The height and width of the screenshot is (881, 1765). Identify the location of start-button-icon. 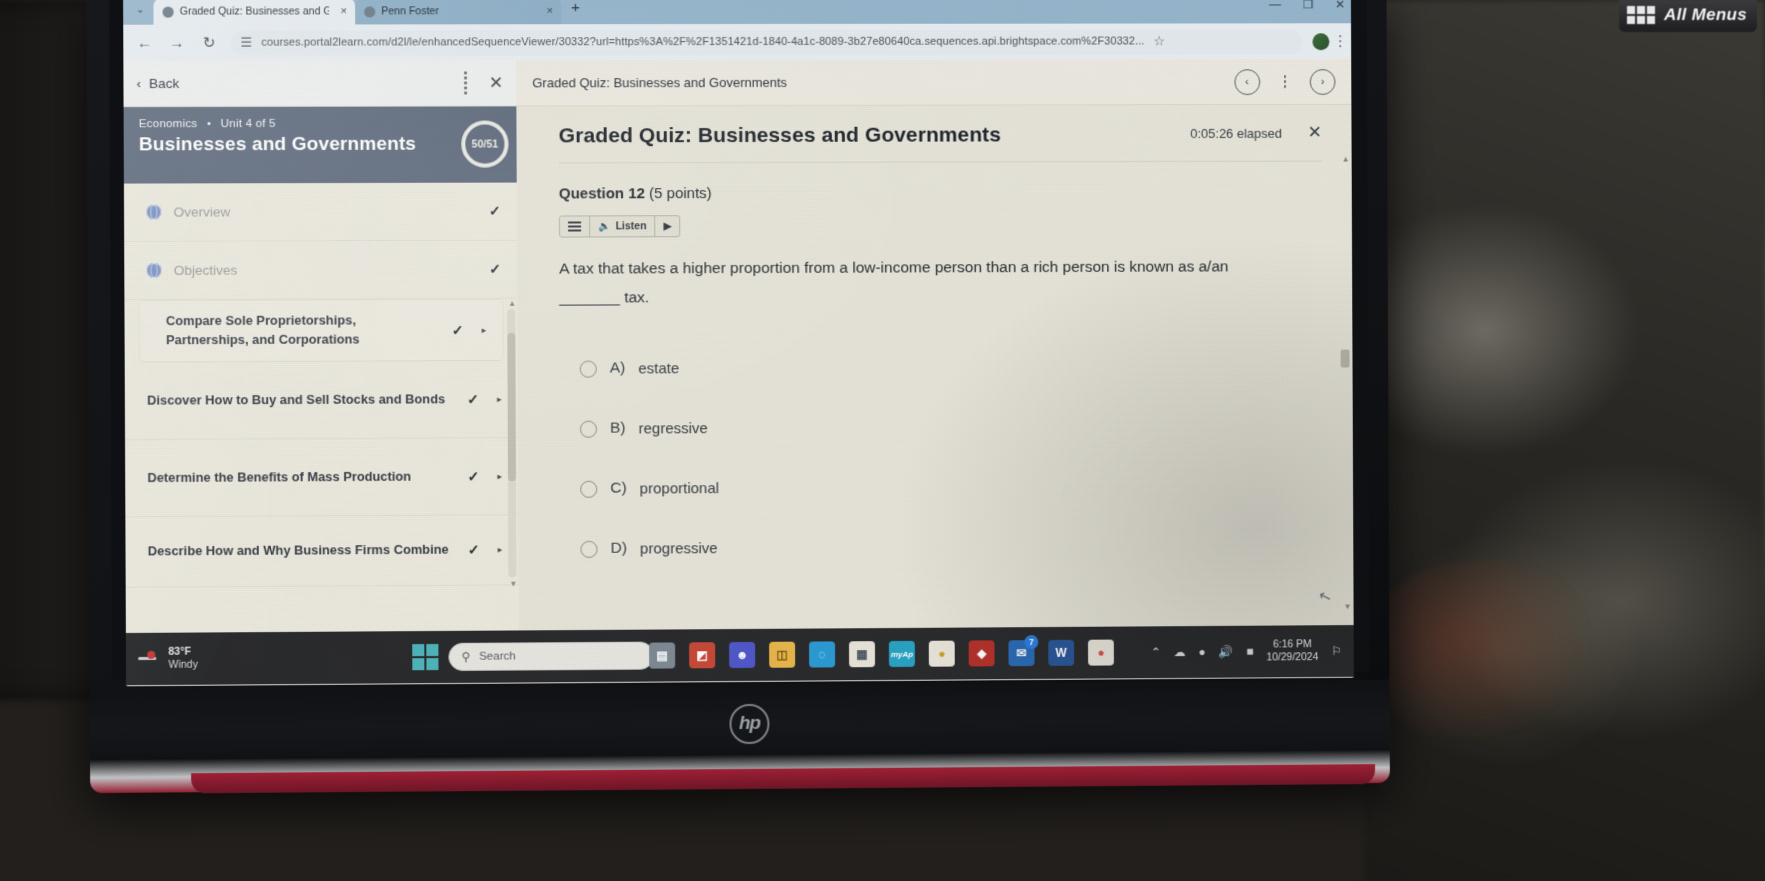
(425, 657).